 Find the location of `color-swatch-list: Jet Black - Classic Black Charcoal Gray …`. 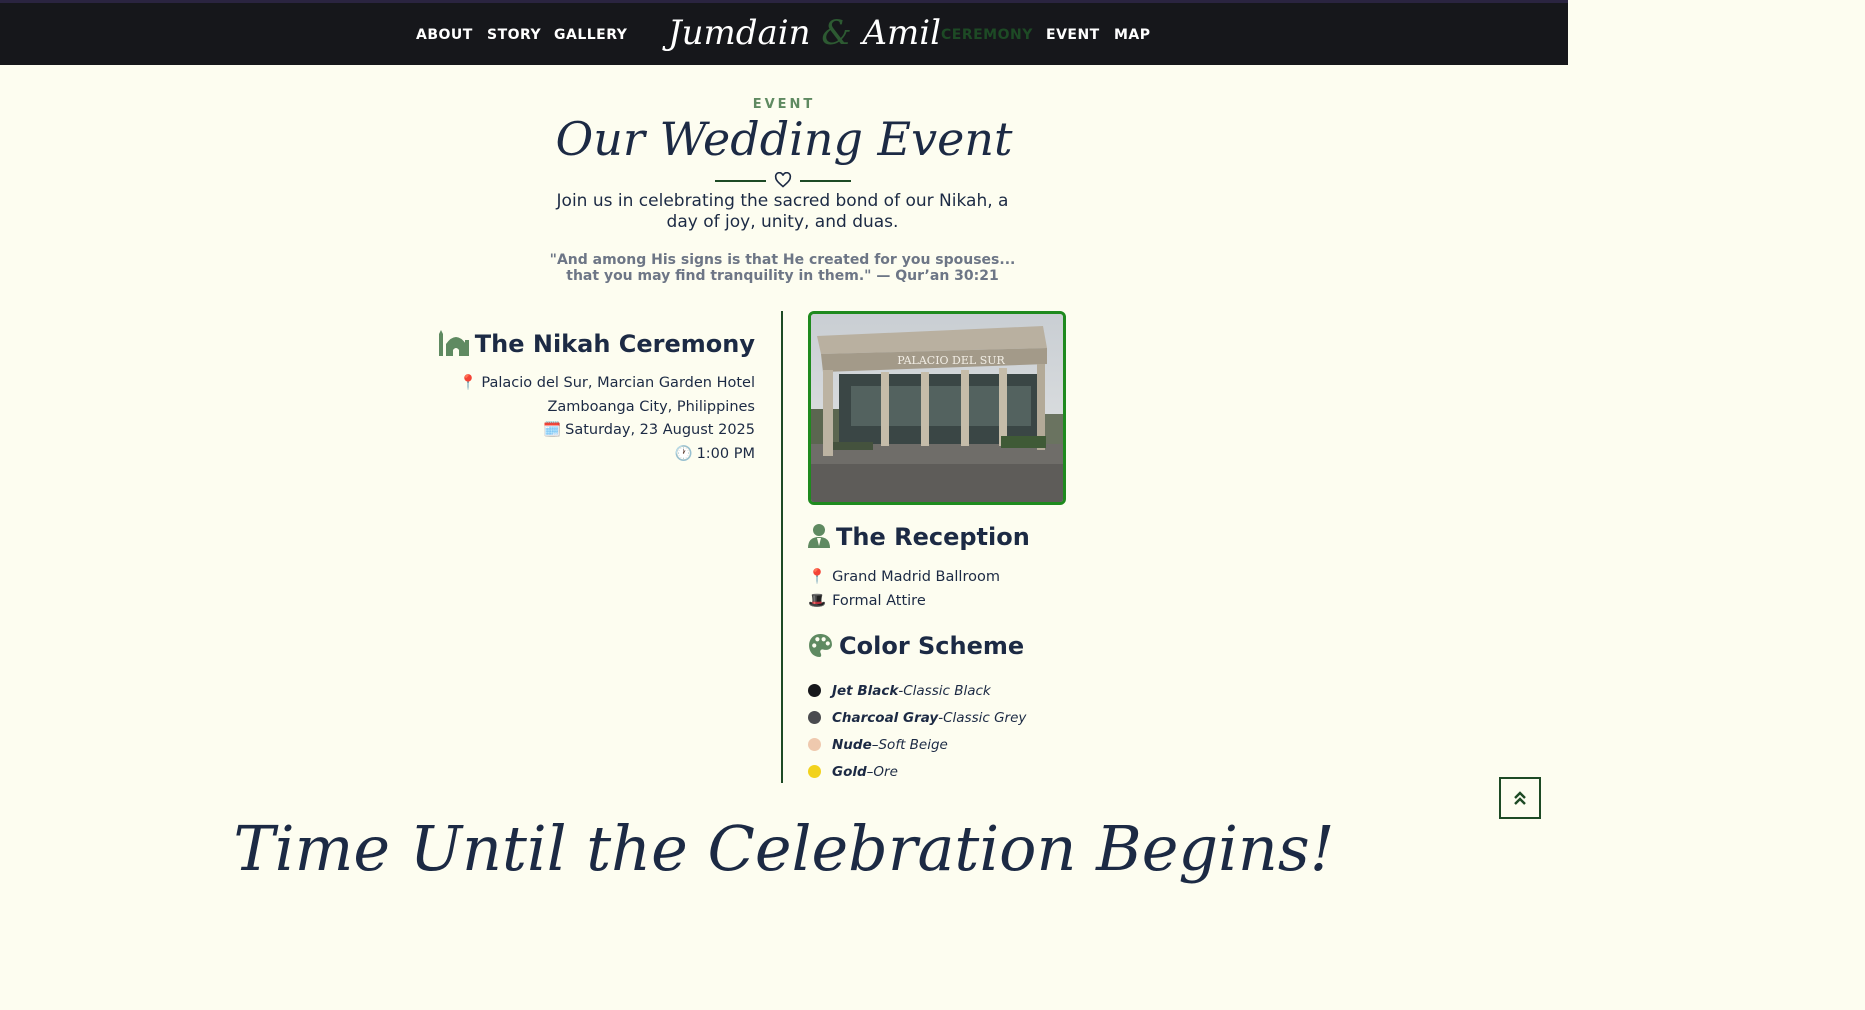

color-swatch-list: Jet Black - Classic Black Charcoal Gray … is located at coordinates (917, 731).